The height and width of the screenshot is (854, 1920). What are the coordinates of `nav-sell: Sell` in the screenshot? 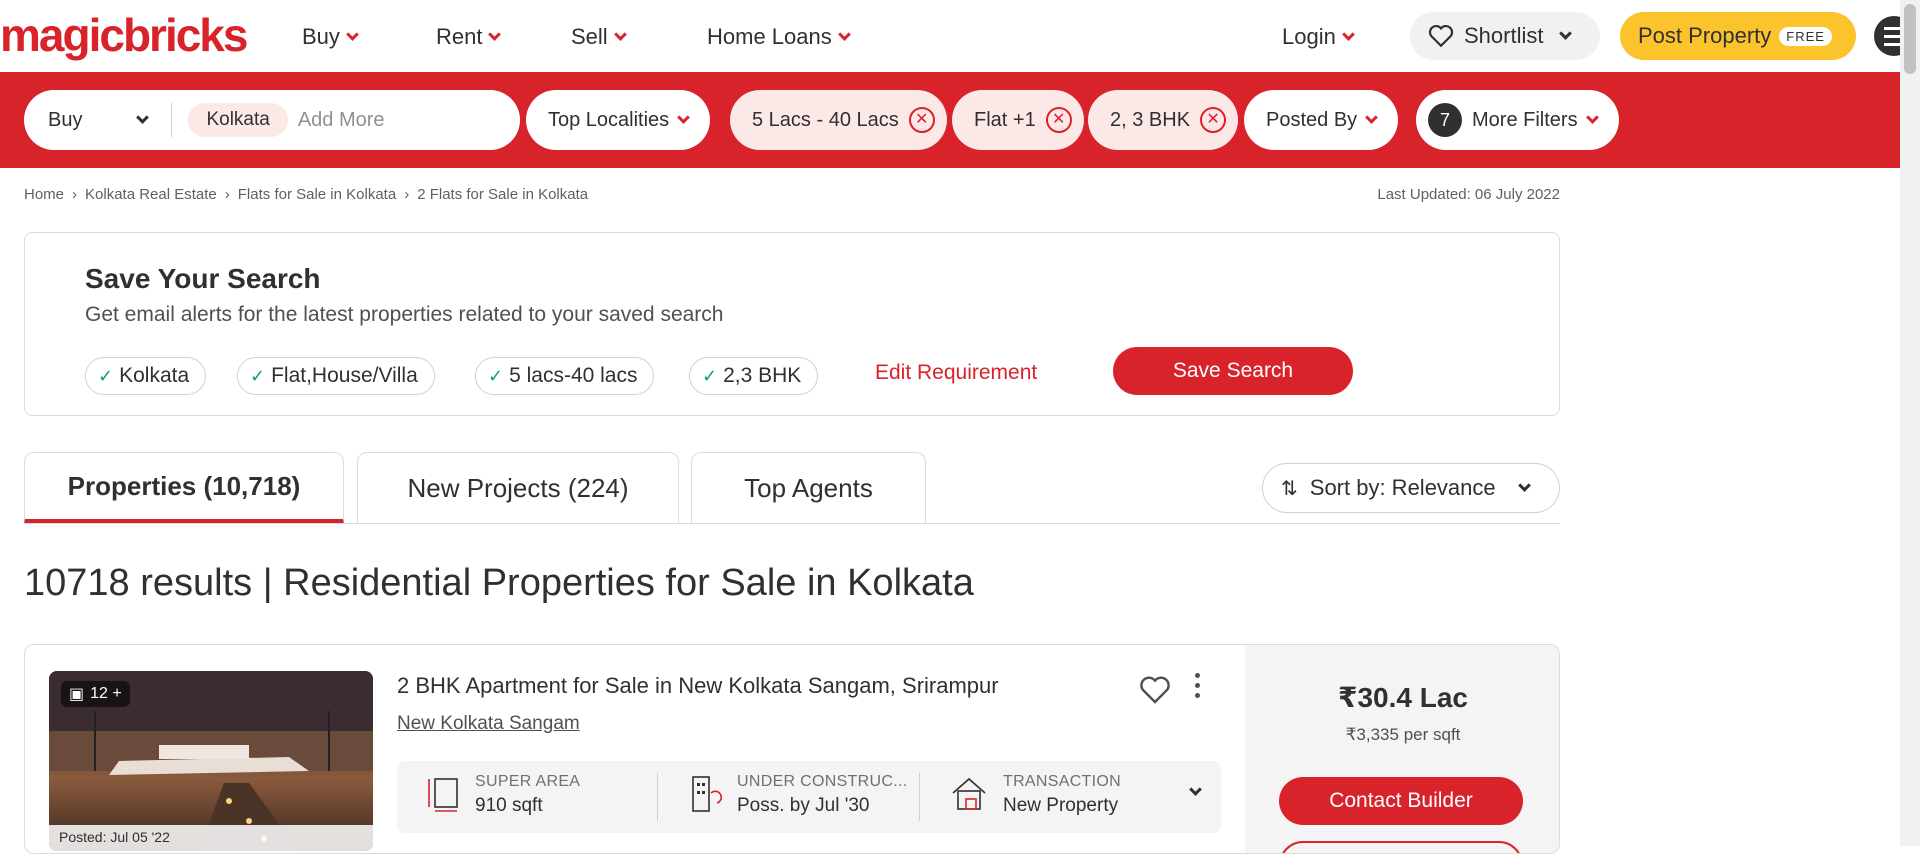 It's located at (599, 37).